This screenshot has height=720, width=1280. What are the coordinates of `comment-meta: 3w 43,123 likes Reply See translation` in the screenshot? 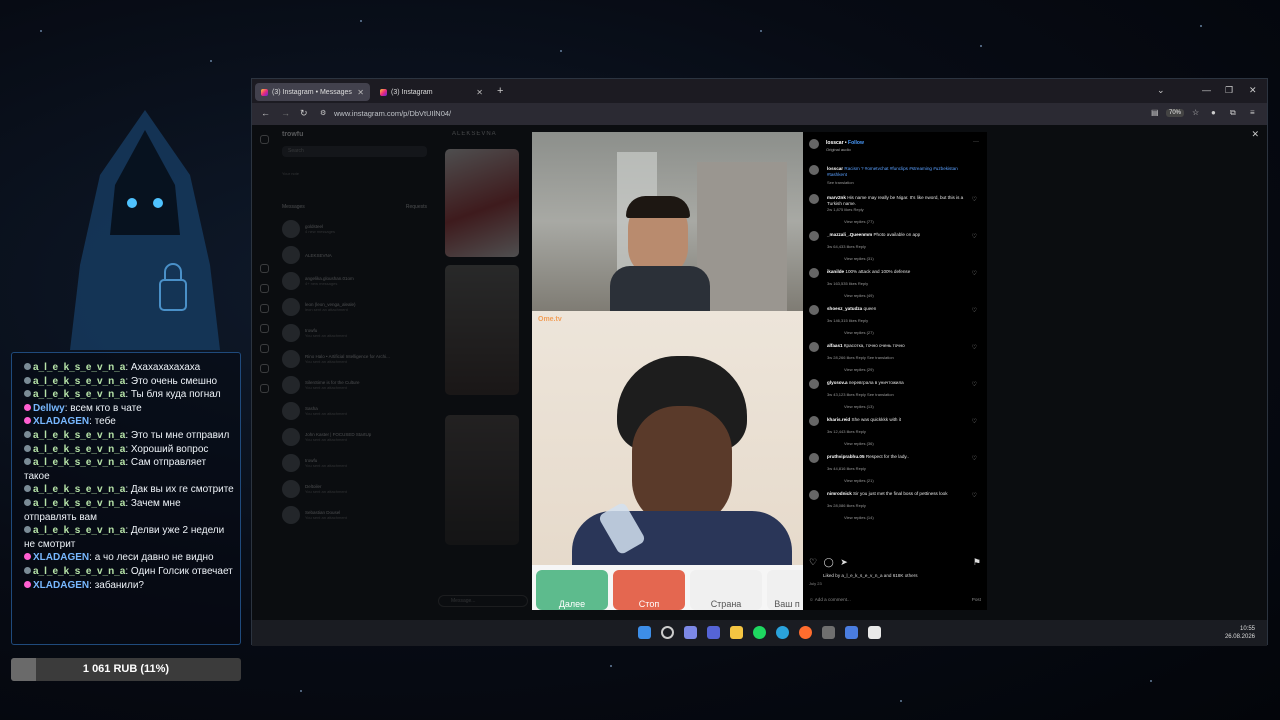 It's located at (860, 394).